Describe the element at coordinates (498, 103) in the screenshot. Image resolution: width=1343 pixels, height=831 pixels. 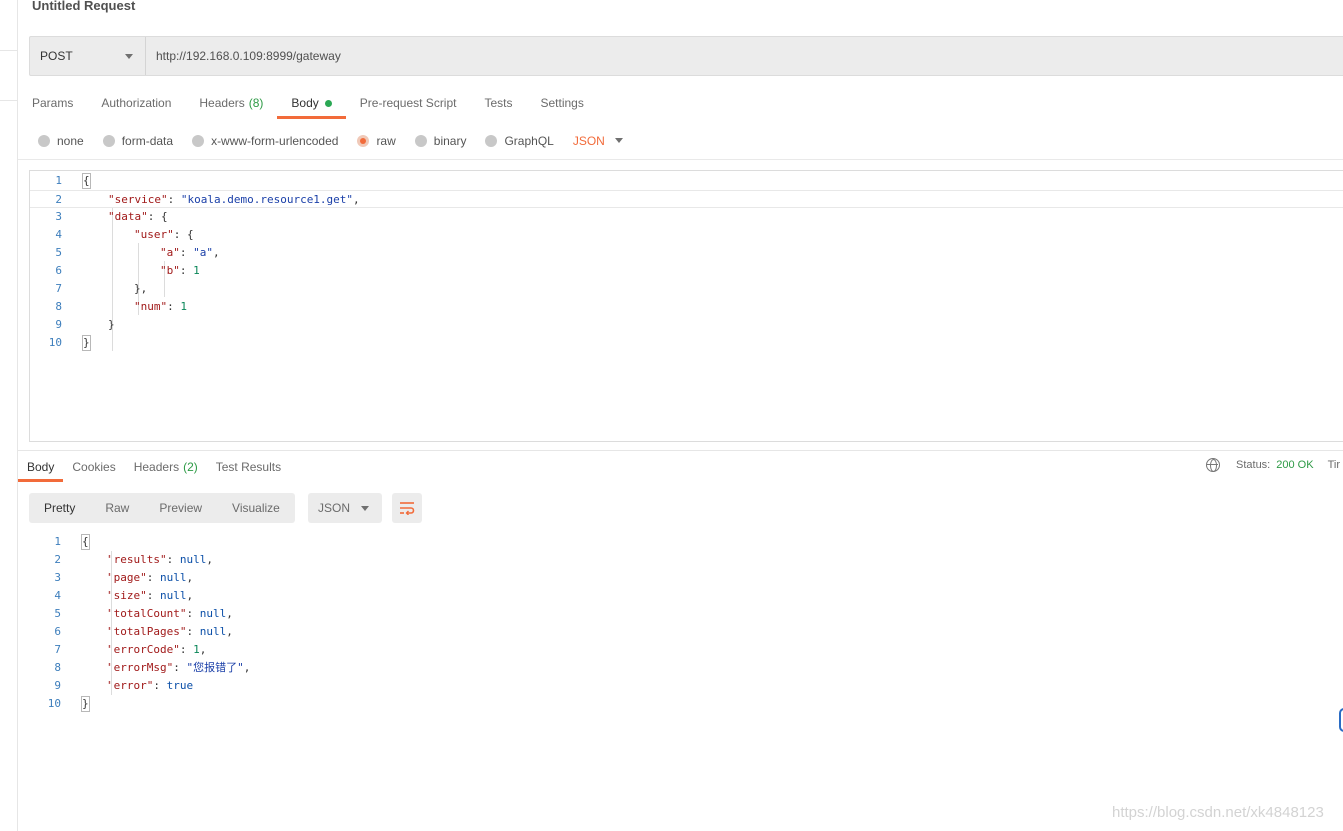
I see `tab-tests: Tests` at that location.